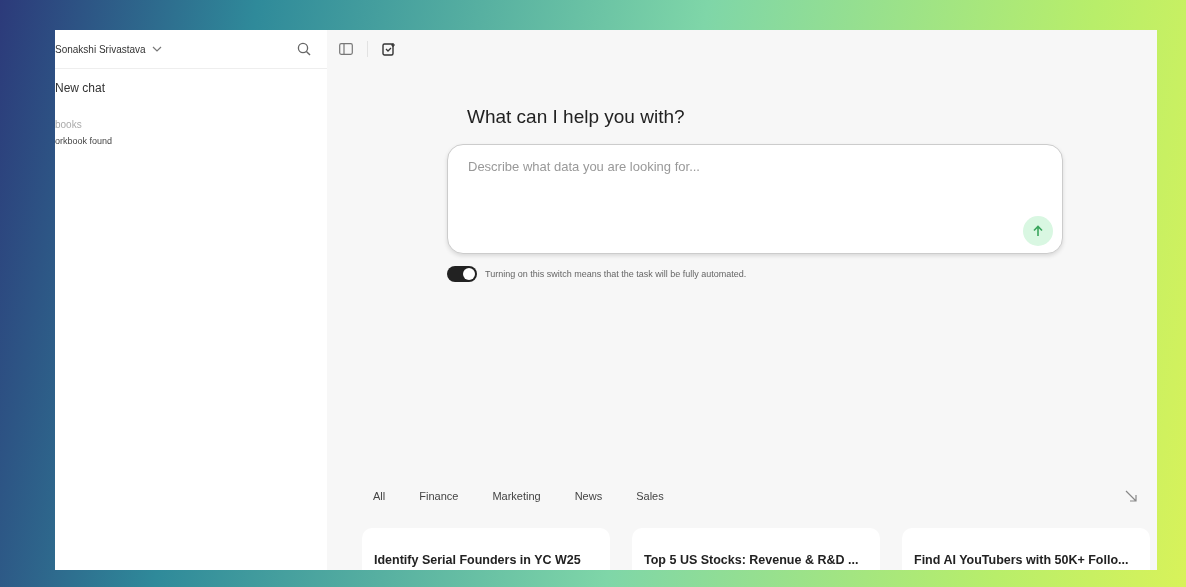 The image size is (1186, 587). What do you see at coordinates (650, 496) in the screenshot?
I see `category-tab: Sales` at bounding box center [650, 496].